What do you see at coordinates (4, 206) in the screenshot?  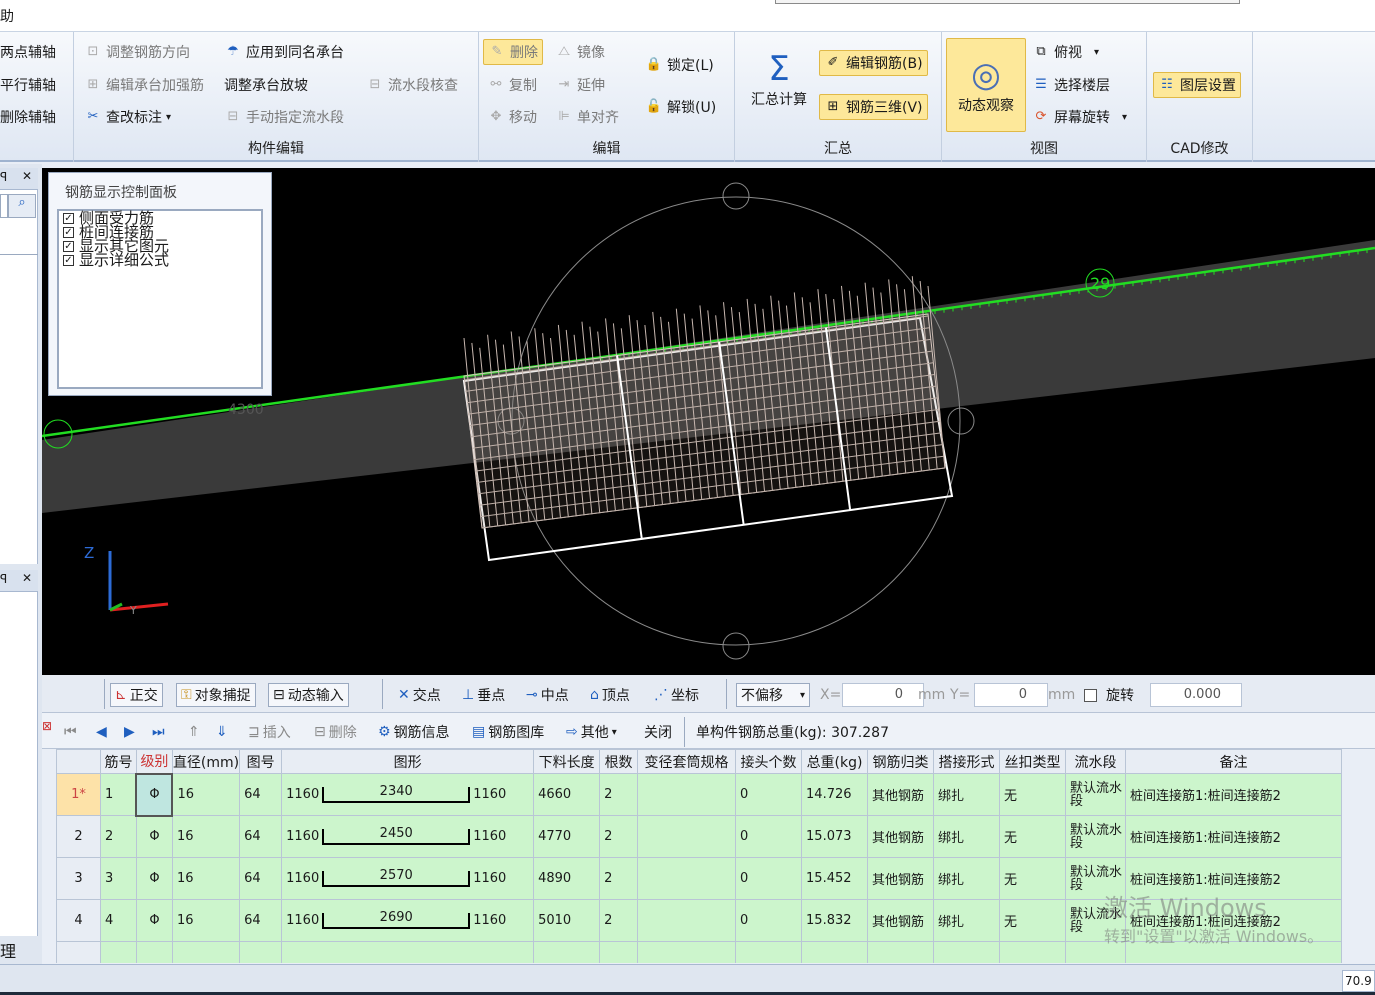 I see `left-search-input` at bounding box center [4, 206].